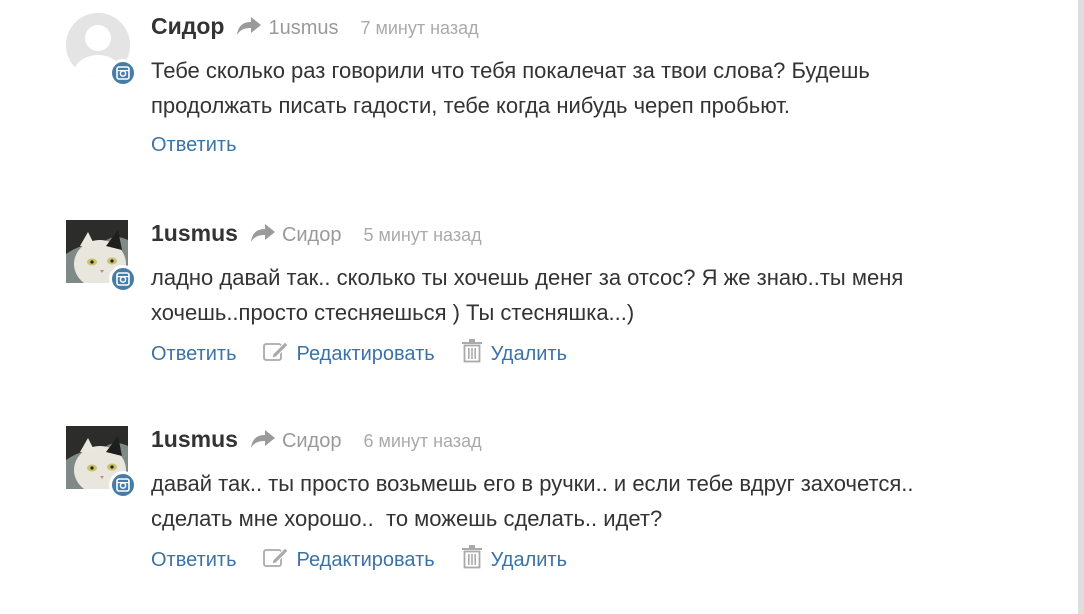 This screenshot has height=614, width=1084. I want to click on comment-time: 7 минут назад, so click(419, 28).